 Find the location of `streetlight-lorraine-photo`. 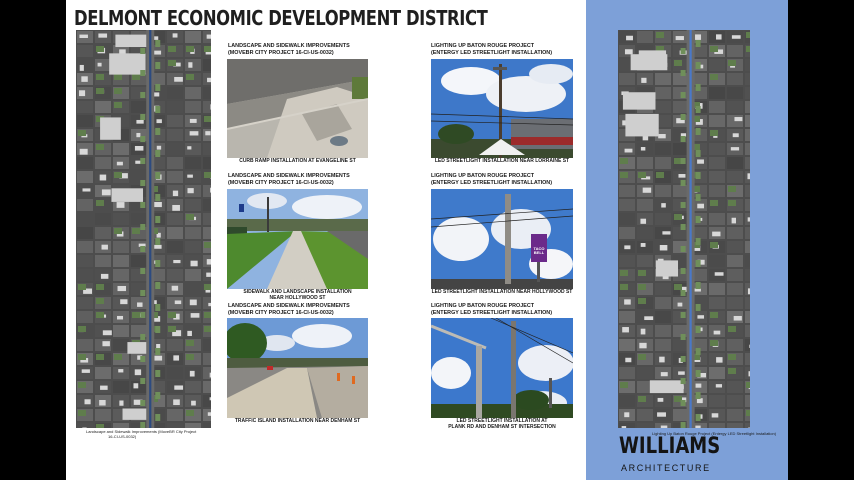

streetlight-lorraine-photo is located at coordinates (502, 108).